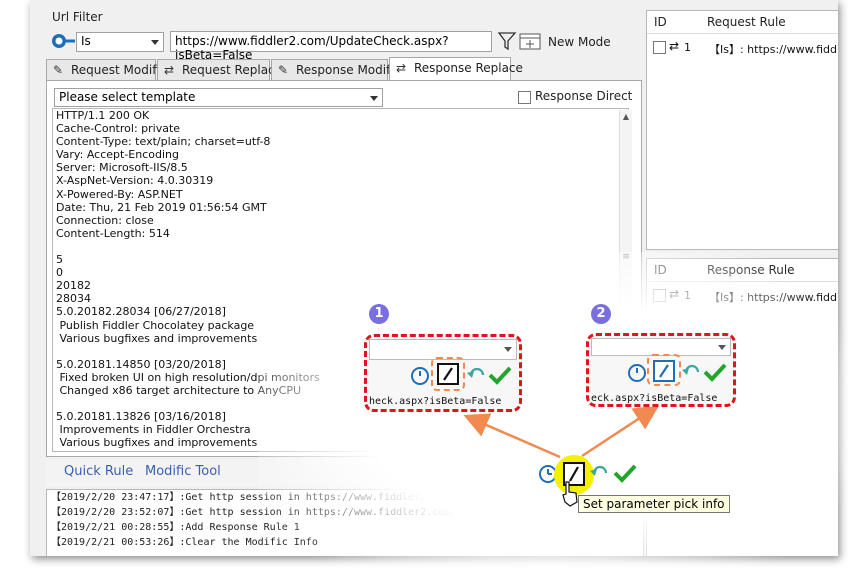 This screenshot has height=584, width=852. What do you see at coordinates (570, 494) in the screenshot?
I see `hand-cursor-icon` at bounding box center [570, 494].